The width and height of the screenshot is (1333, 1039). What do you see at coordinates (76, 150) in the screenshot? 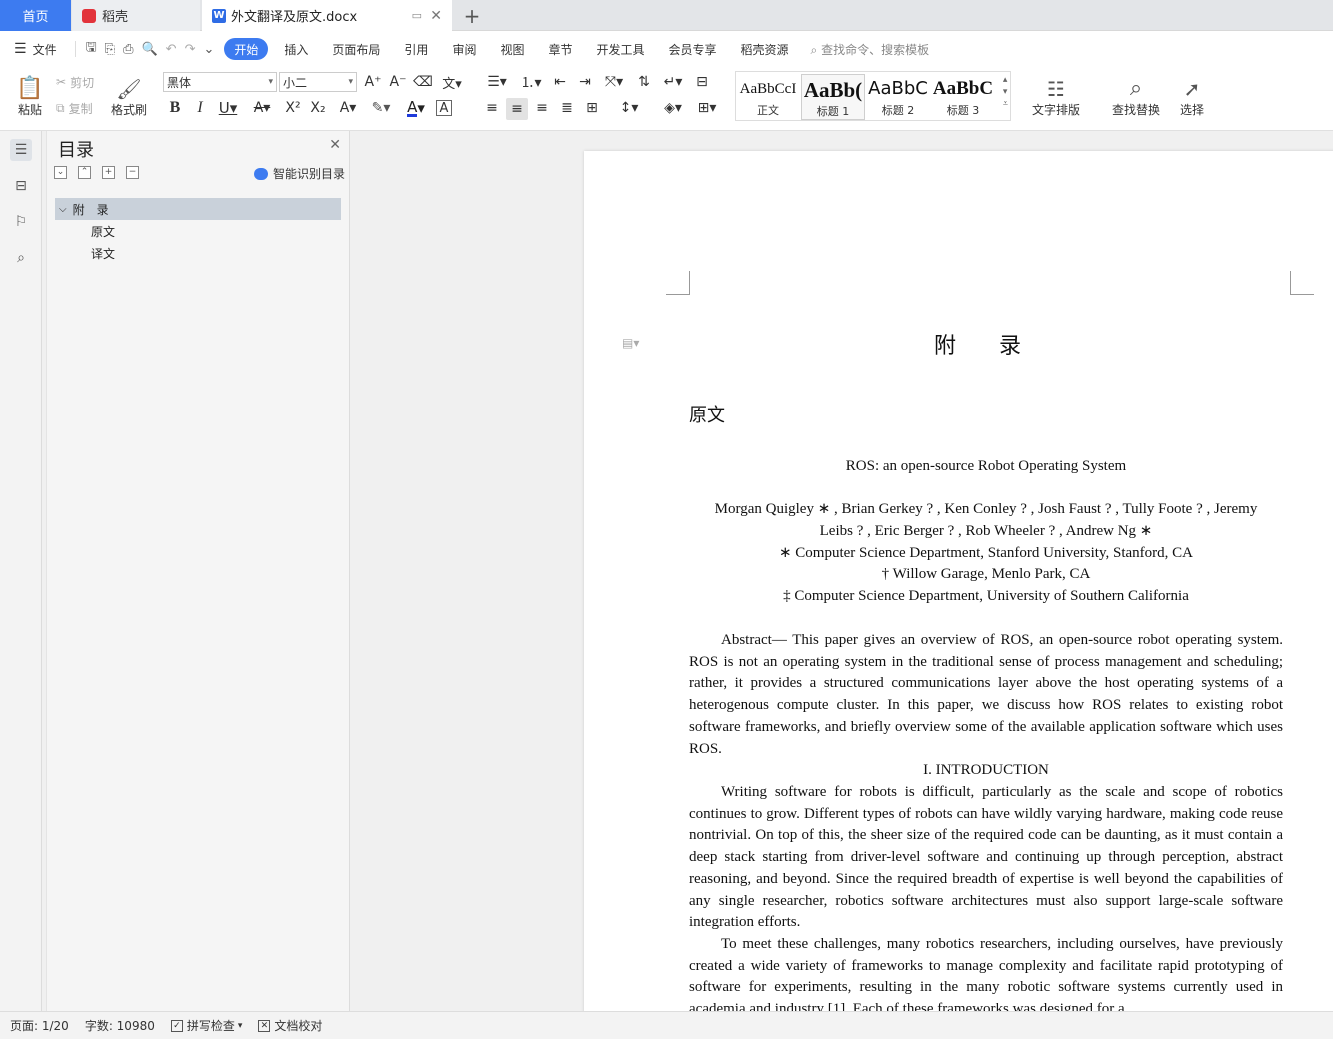
I see `toc-title: 目录` at bounding box center [76, 150].